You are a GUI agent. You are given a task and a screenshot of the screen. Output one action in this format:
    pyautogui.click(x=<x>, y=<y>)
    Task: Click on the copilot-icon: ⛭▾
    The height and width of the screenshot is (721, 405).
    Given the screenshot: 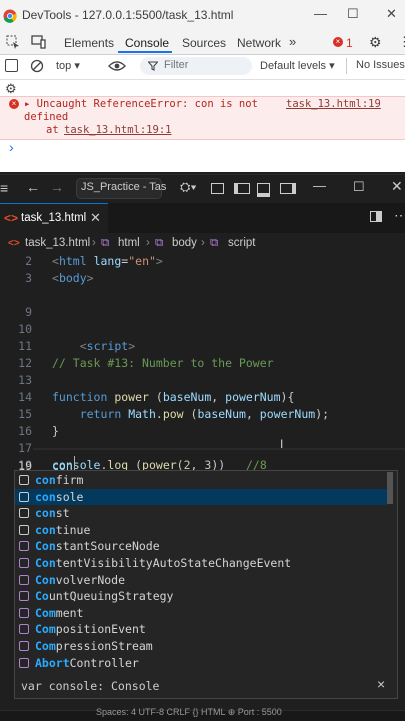 What is the action you would take?
    pyautogui.click(x=188, y=187)
    